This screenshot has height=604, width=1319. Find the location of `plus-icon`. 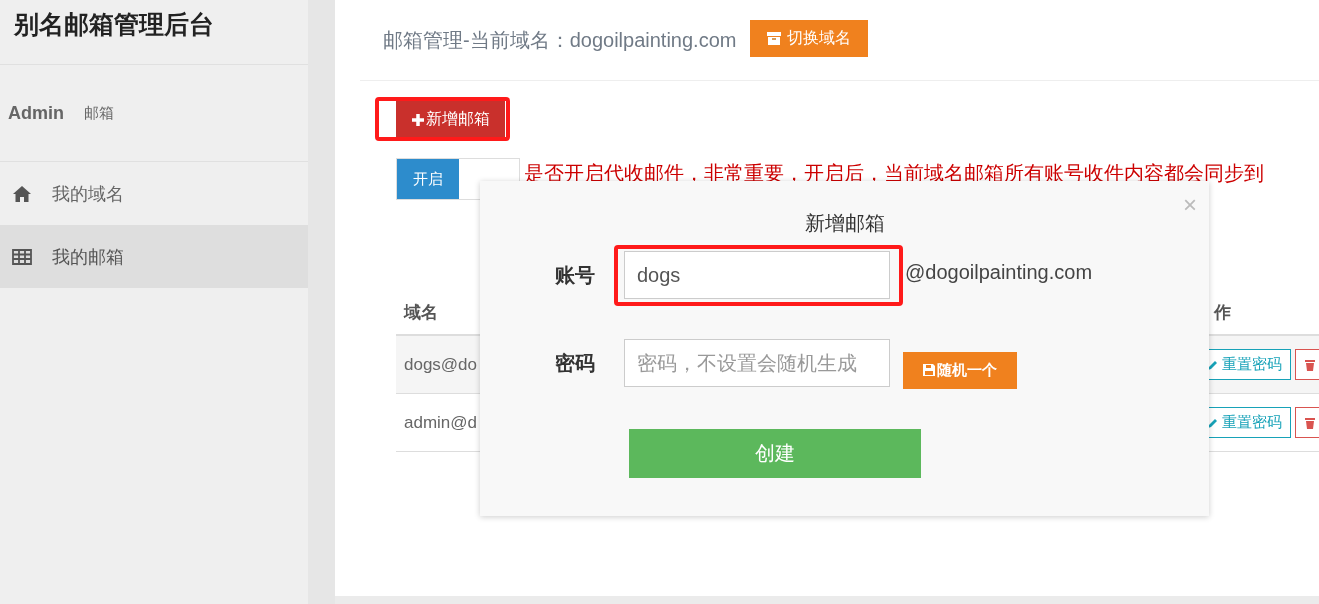

plus-icon is located at coordinates (417, 119).